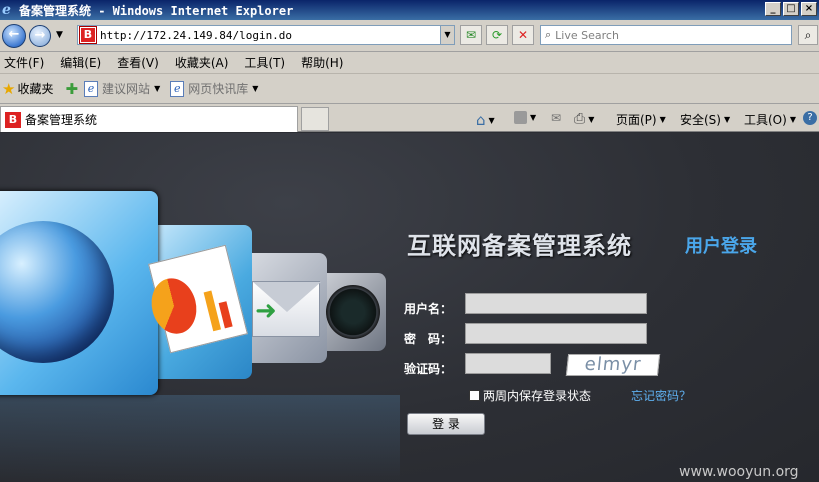  What do you see at coordinates (353, 312) in the screenshot?
I see `radar-icon` at bounding box center [353, 312].